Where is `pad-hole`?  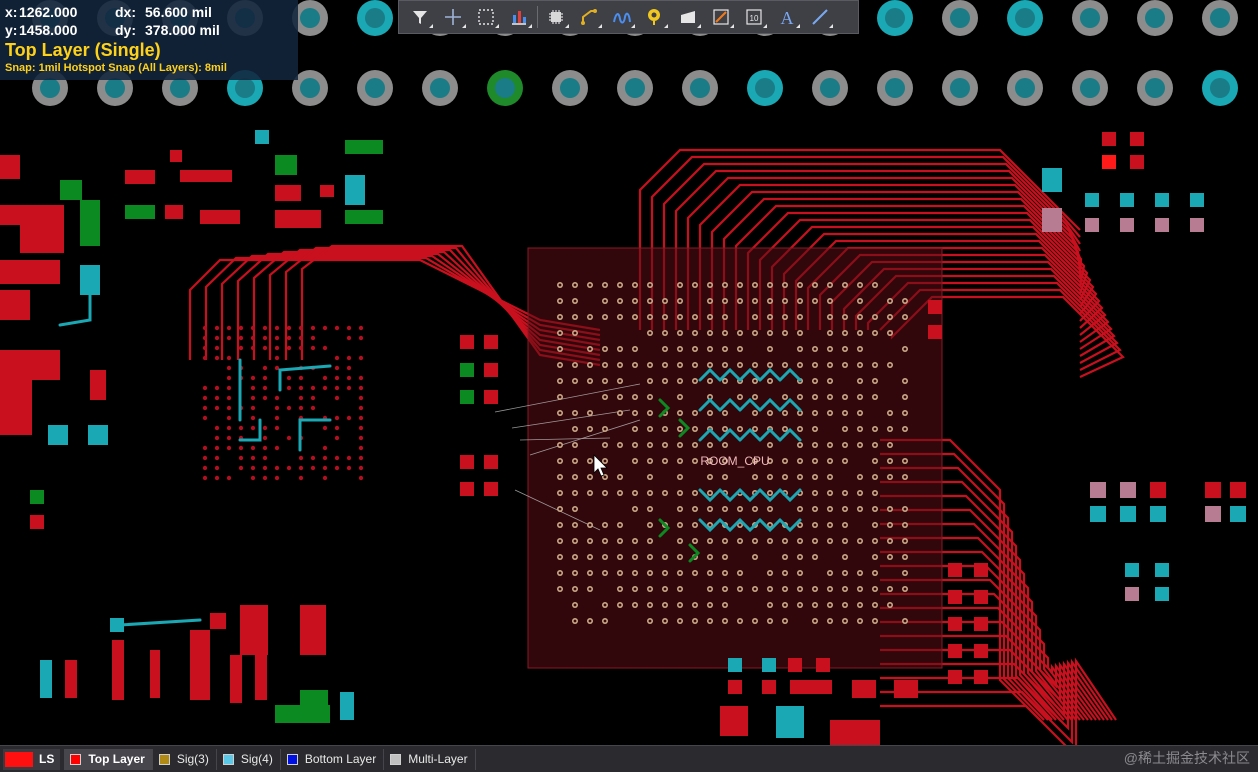 pad-hole is located at coordinates (1220, 88).